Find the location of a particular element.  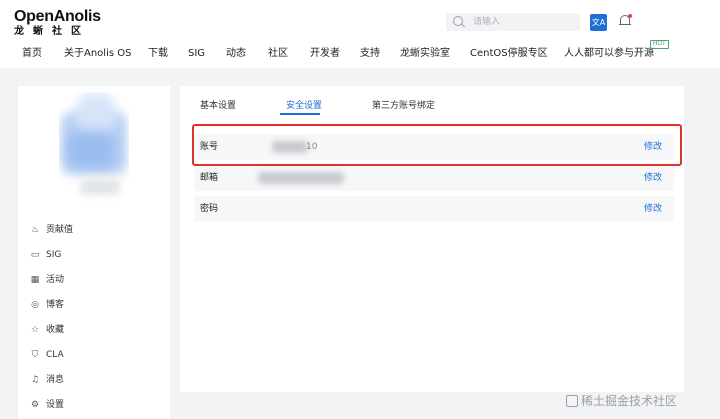

password-row: 密码 修改 is located at coordinates (434, 209).